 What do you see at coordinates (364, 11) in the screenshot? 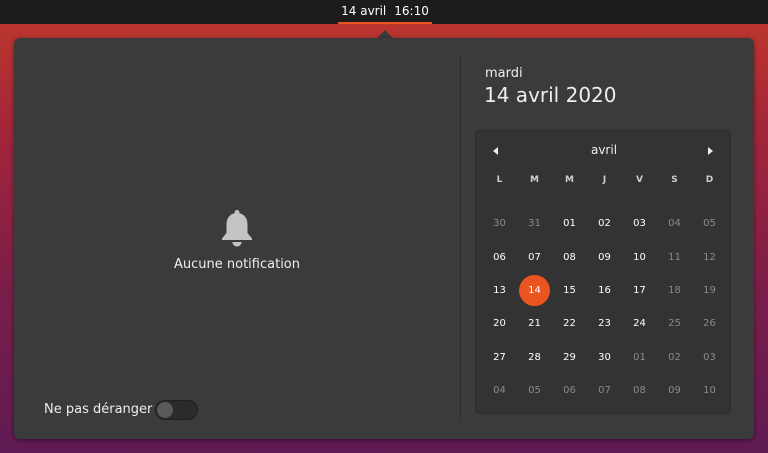
I see `clock-date: 14 avril` at bounding box center [364, 11].